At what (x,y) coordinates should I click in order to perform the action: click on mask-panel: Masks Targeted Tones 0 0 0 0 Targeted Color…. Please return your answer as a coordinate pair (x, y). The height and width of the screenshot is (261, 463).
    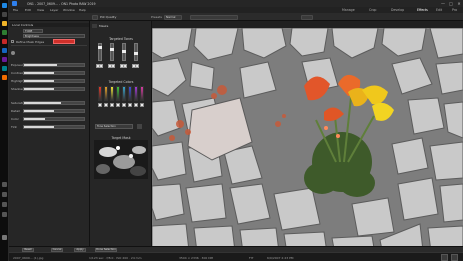
    Looking at the image, I should click on (121, 136).